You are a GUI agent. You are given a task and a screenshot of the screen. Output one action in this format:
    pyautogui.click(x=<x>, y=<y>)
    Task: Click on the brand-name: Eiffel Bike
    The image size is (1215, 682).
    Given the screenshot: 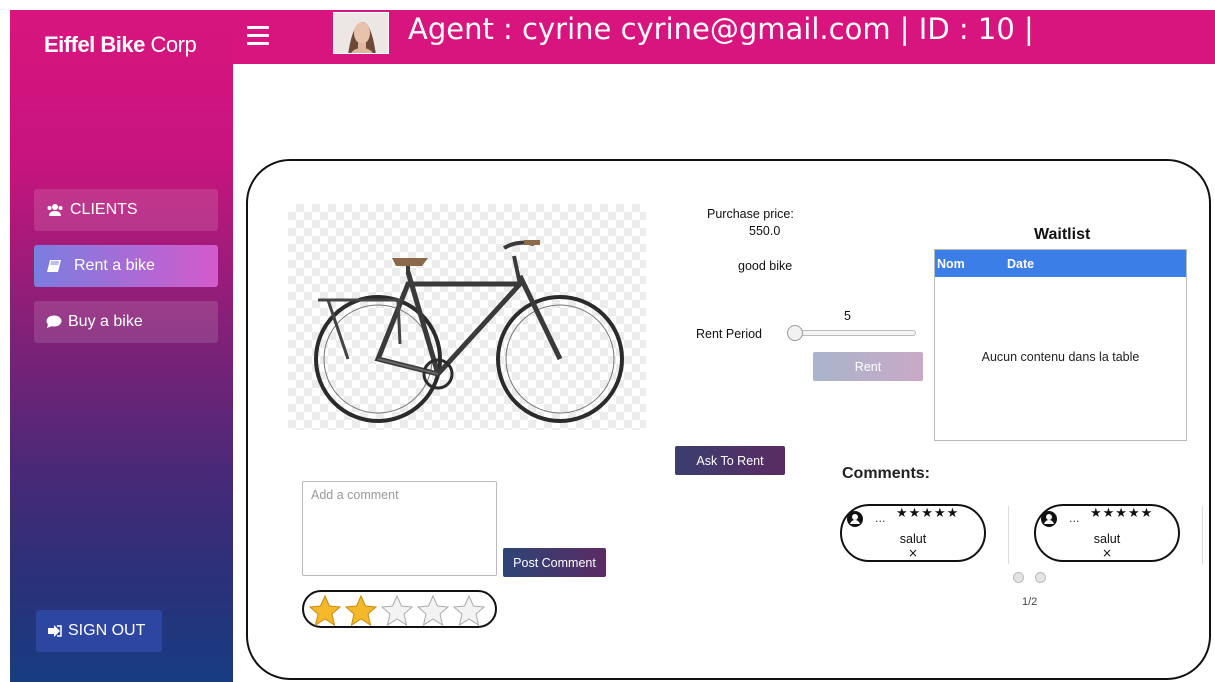 What is the action you would take?
    pyautogui.click(x=94, y=44)
    